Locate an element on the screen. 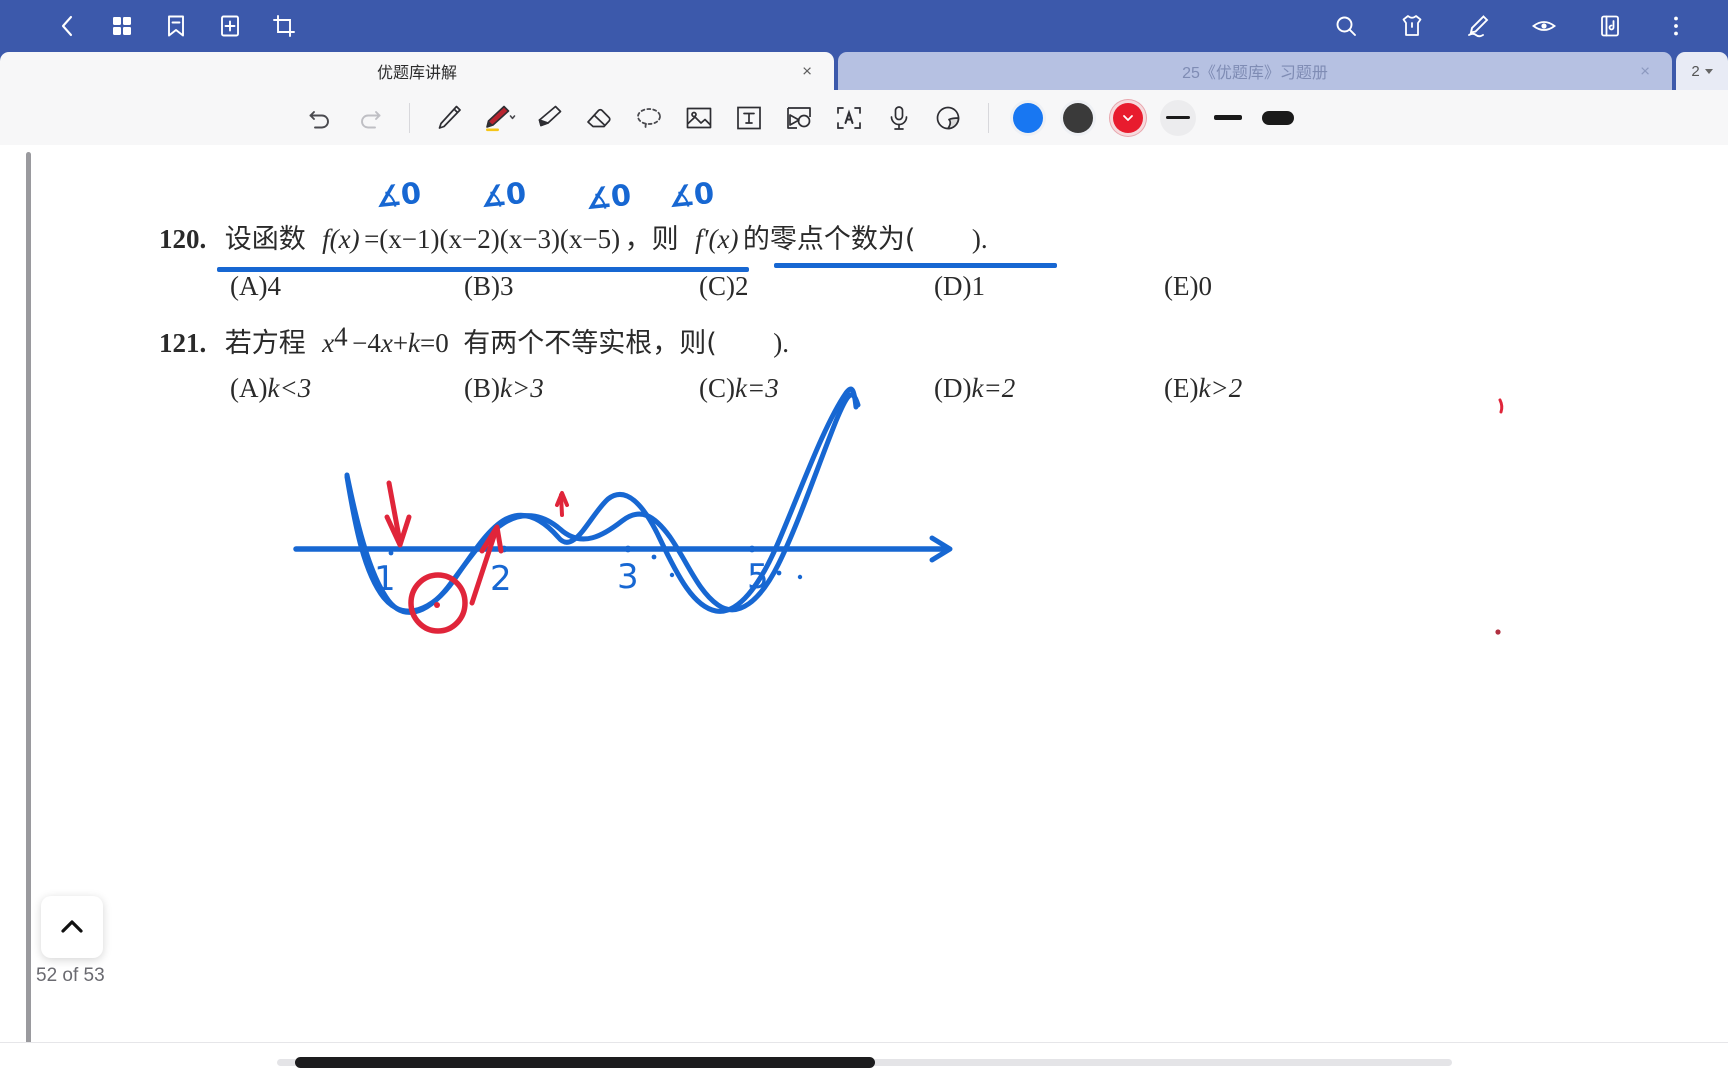 This screenshot has width=1728, height=1080. option-120-c: (C)2 is located at coordinates (724, 286).